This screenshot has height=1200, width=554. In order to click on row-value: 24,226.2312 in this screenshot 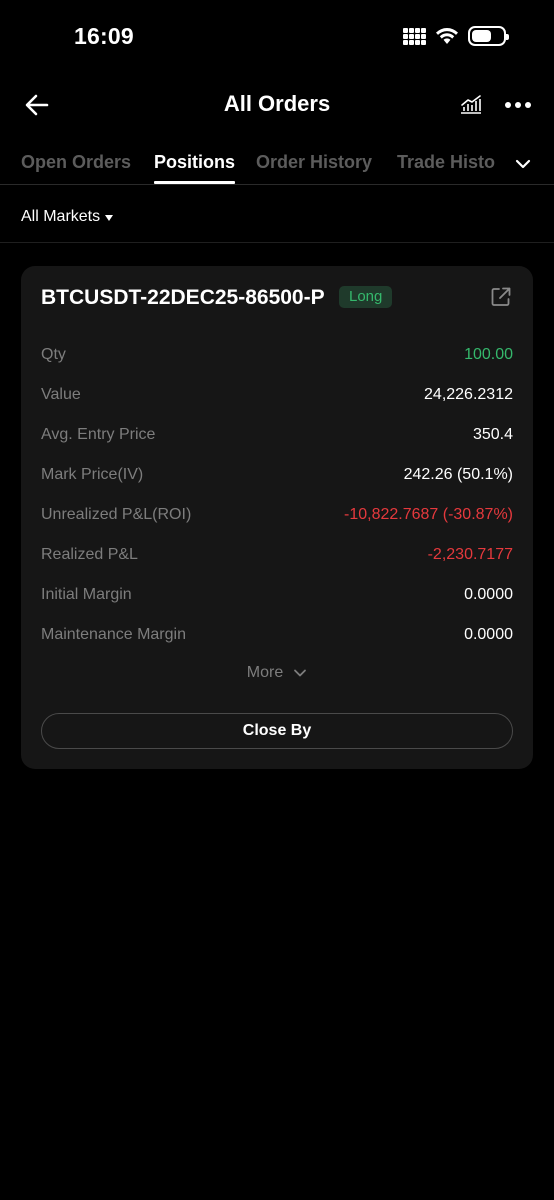, I will do `click(468, 394)`.